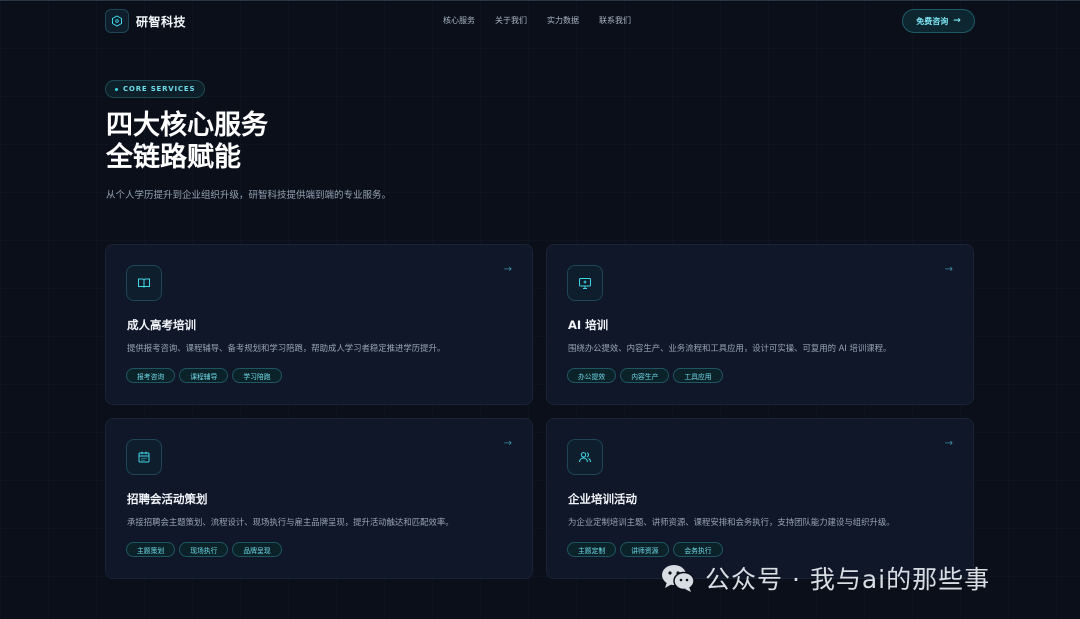 The height and width of the screenshot is (619, 1080). I want to click on tag: 现场执行, so click(204, 549).